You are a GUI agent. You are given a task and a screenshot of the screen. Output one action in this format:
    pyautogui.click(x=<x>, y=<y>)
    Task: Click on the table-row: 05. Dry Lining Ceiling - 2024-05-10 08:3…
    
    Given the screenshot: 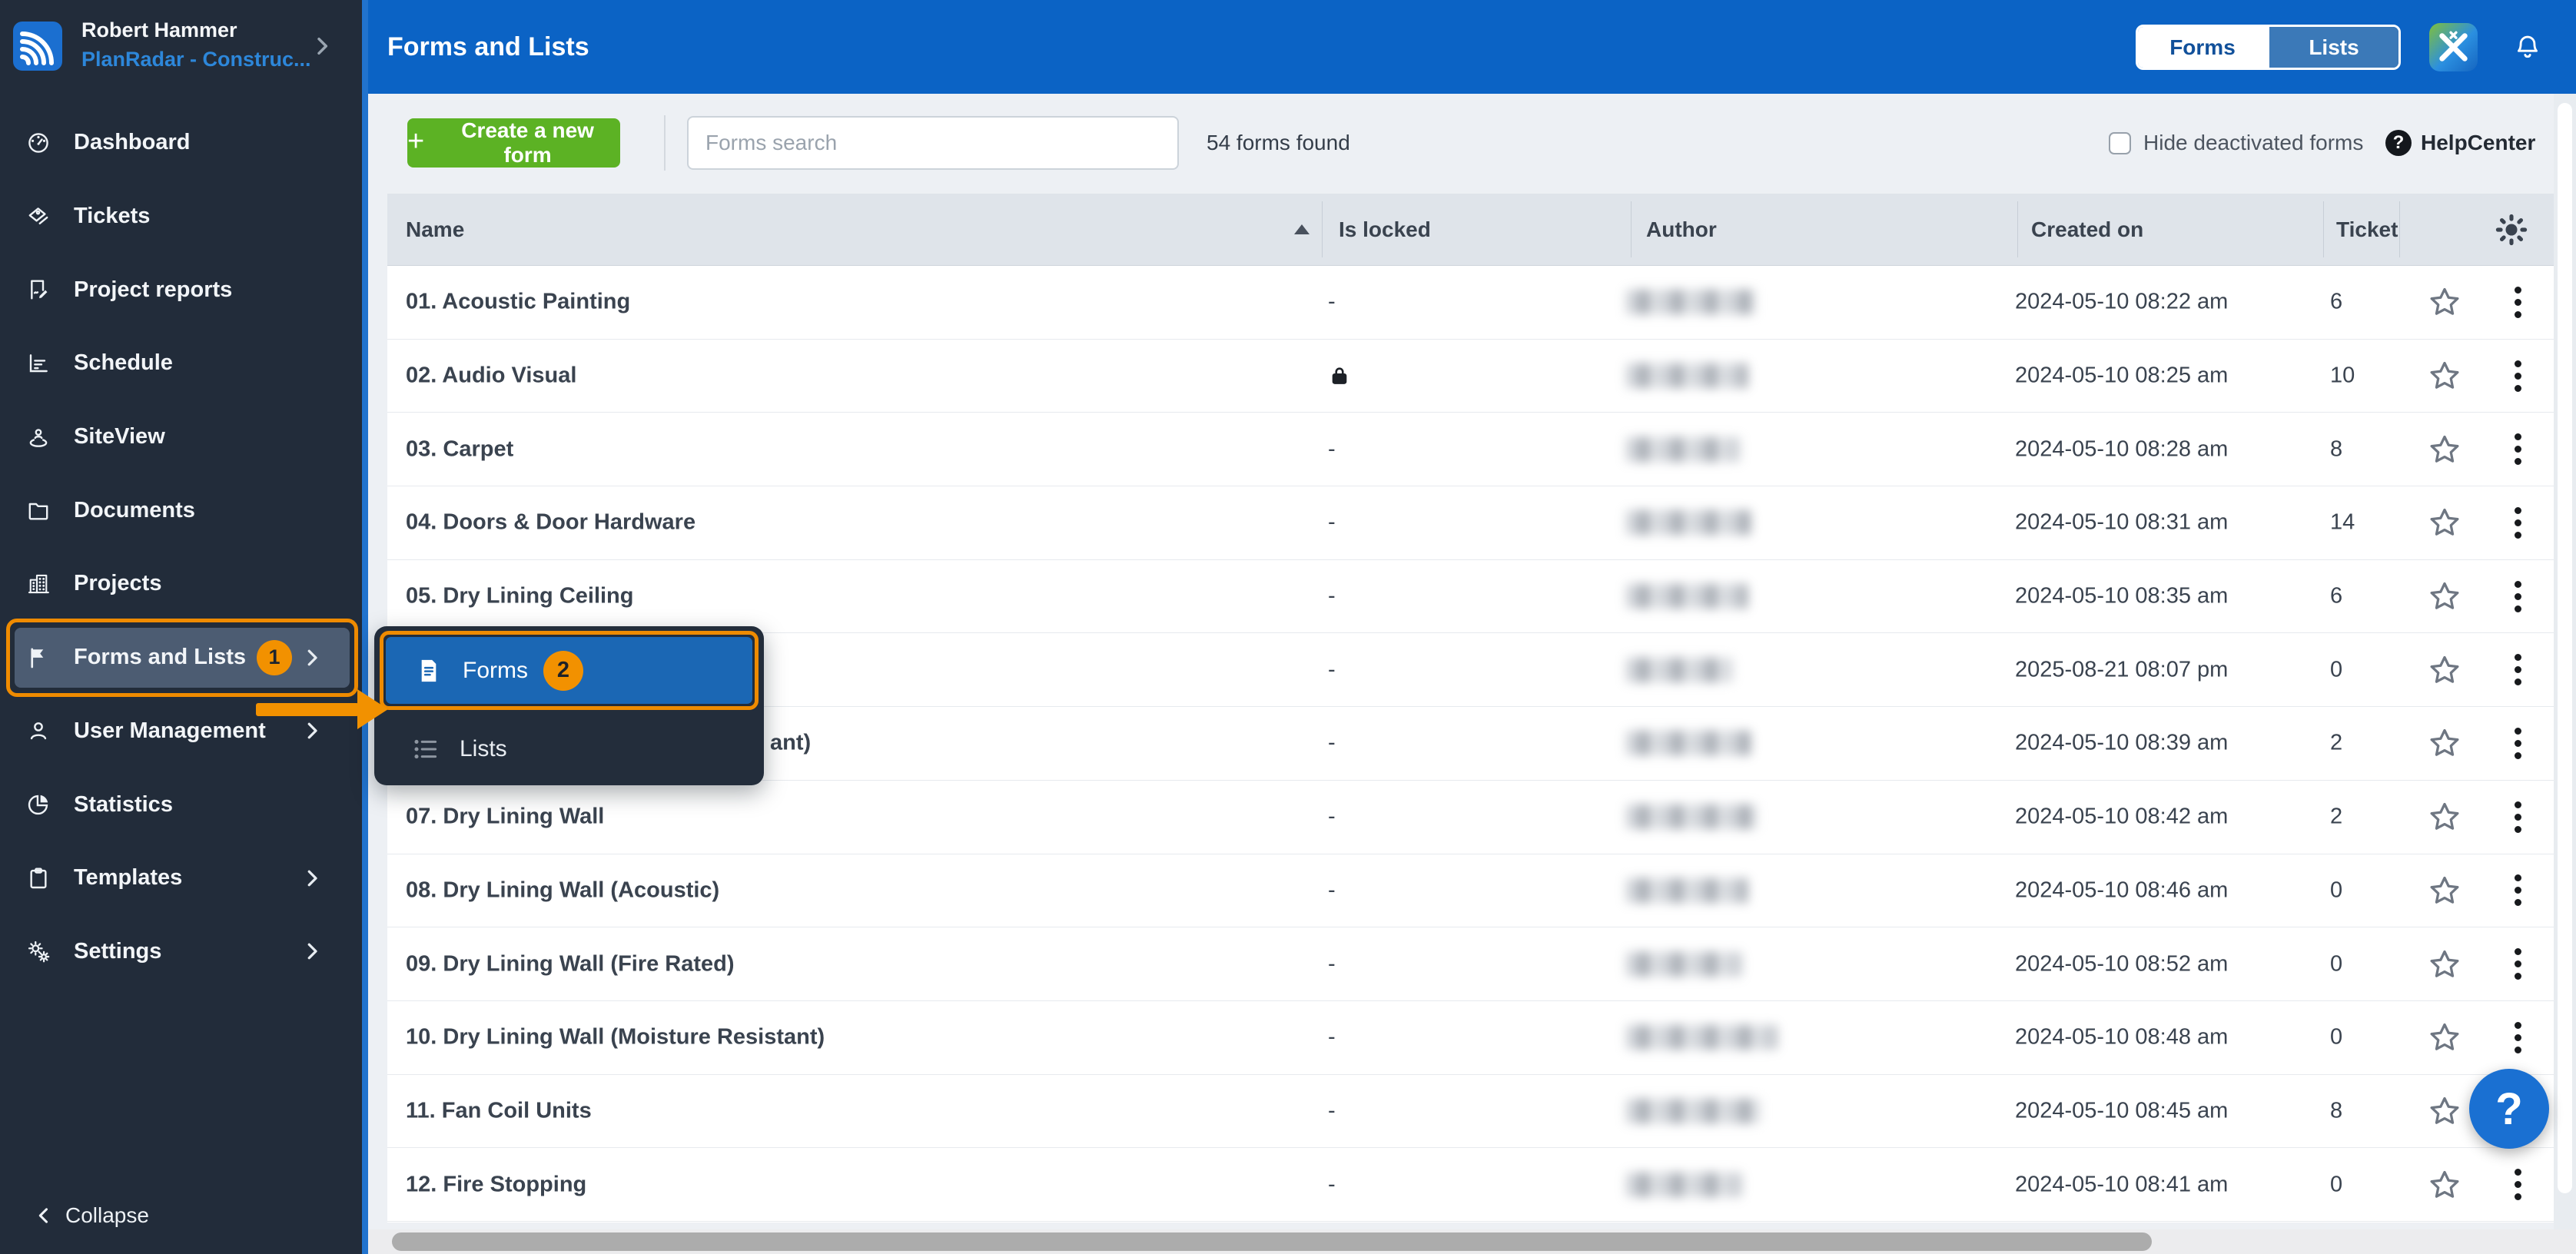 What is the action you would take?
    pyautogui.click(x=1470, y=596)
    